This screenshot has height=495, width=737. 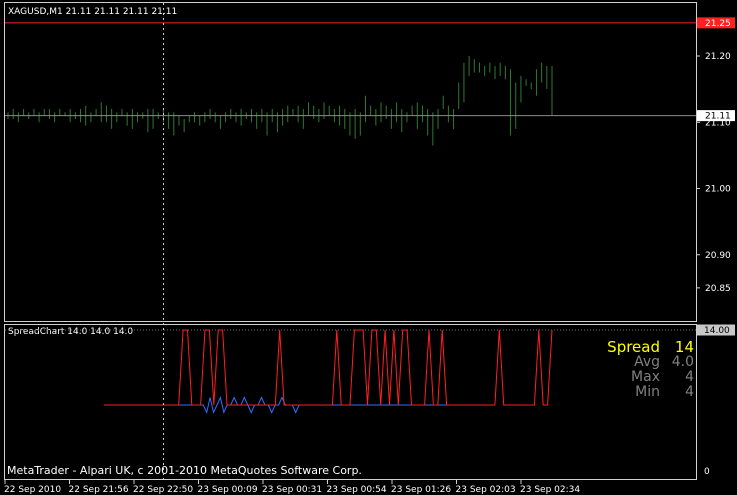 I want to click on stat-max-label: Max, so click(x=645, y=377).